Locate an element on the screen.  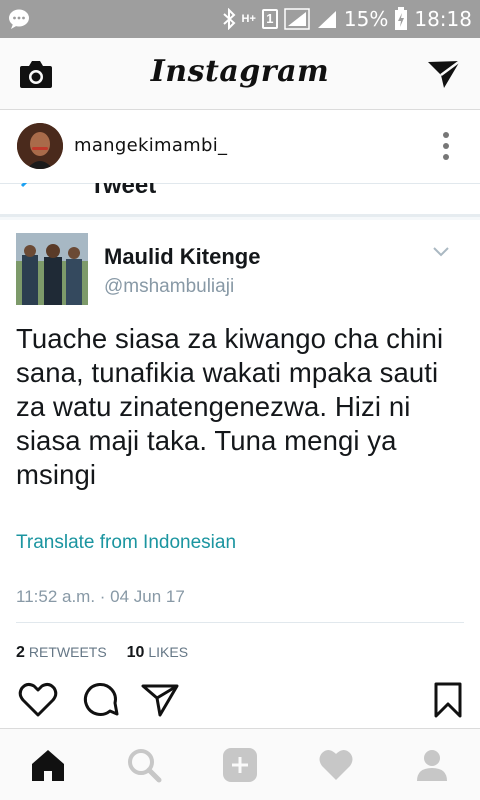
bookmark-icon is located at coordinates (448, 700).